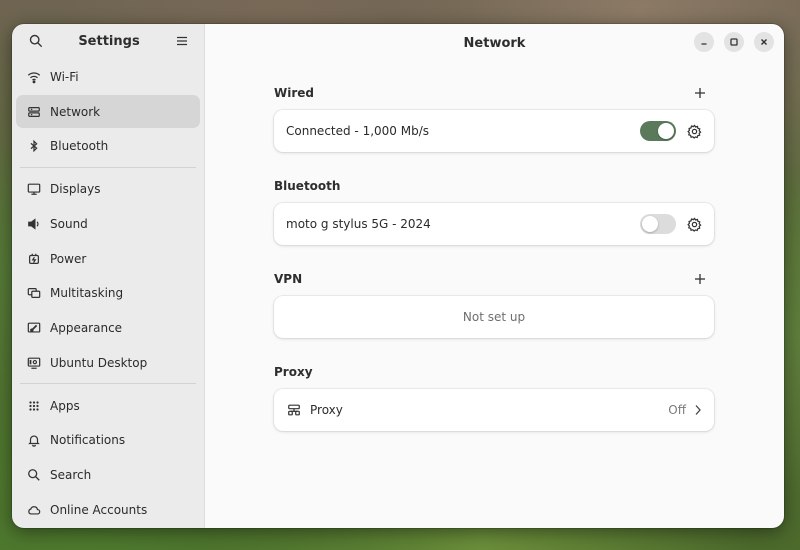  I want to click on maximize-button, so click(734, 42).